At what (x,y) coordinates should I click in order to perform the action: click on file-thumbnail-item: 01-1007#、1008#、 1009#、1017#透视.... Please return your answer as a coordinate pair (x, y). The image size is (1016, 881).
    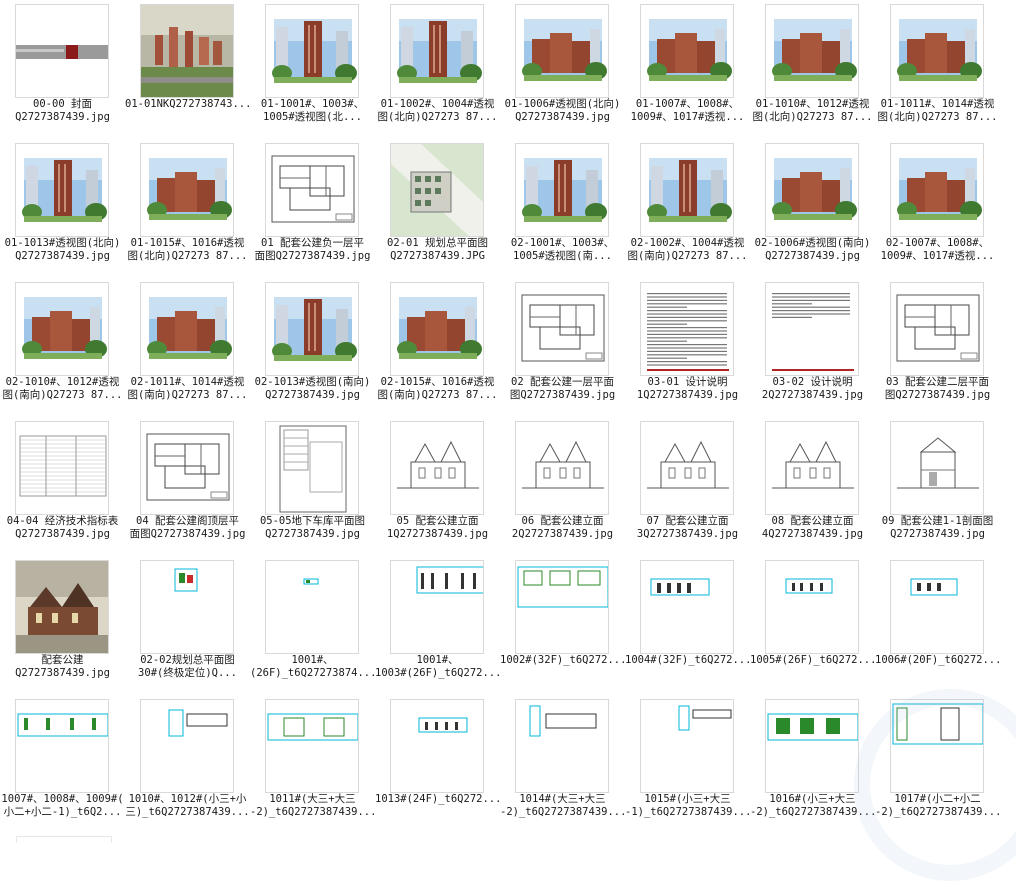
    Looking at the image, I should click on (687, 69).